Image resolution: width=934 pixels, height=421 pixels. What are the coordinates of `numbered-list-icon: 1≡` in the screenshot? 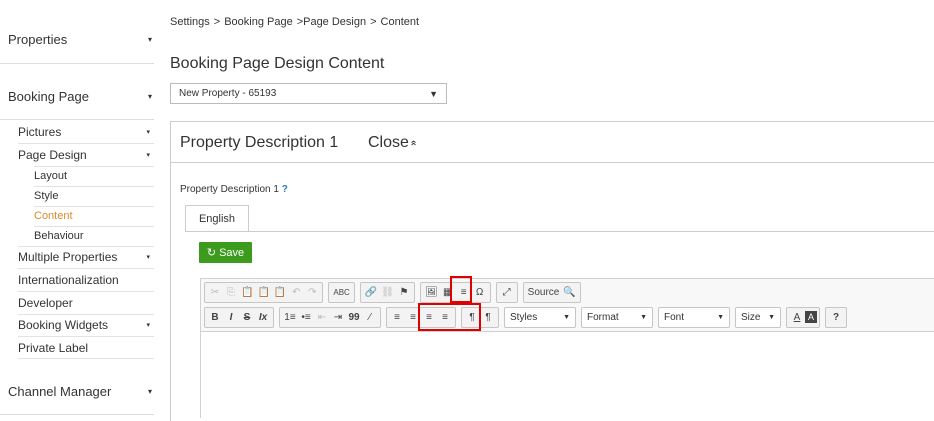 It's located at (290, 317).